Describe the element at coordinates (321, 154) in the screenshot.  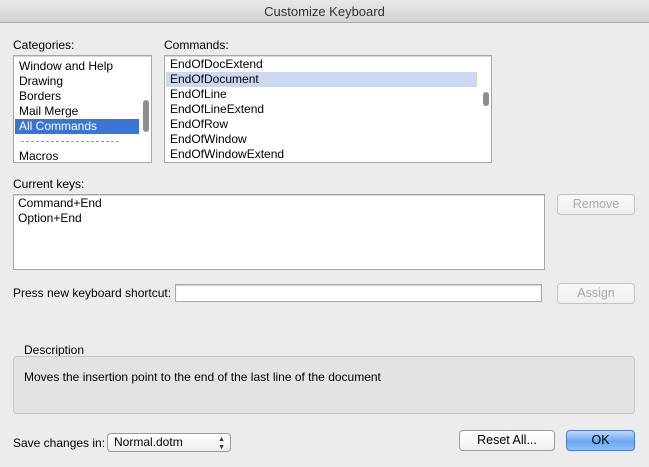
I see `command-item-endofwindowextend: EndOfWindowExtend` at that location.